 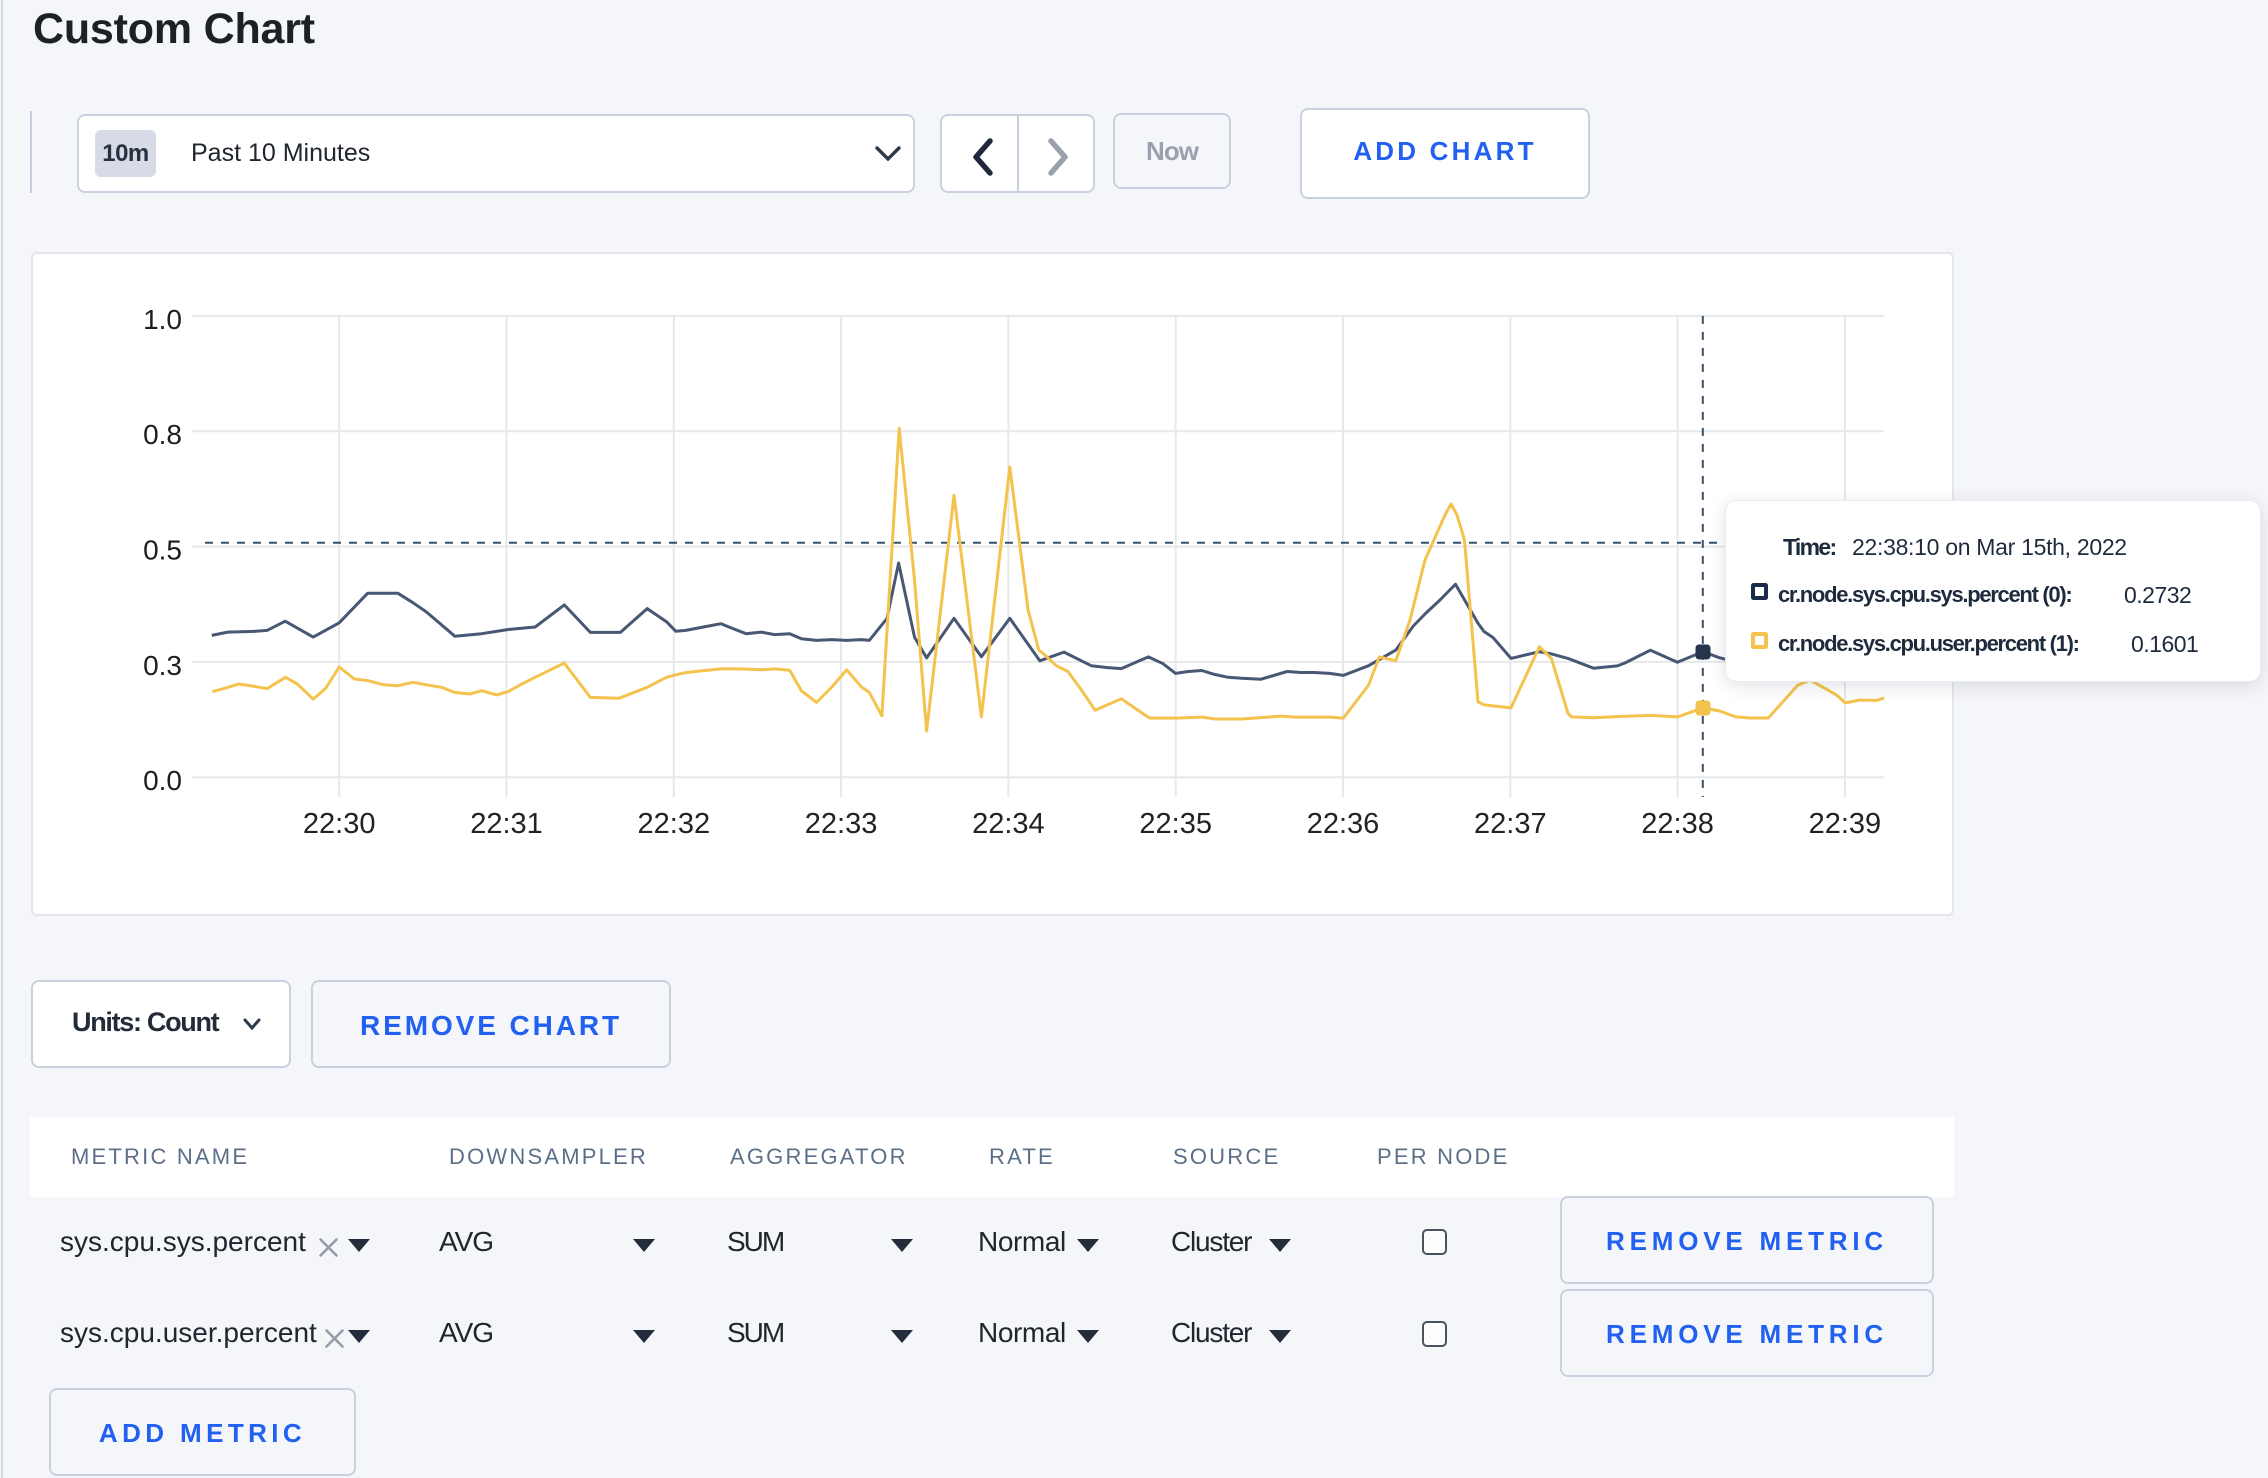 What do you see at coordinates (339, 824) in the screenshot?
I see `svg-text: 22:30` at bounding box center [339, 824].